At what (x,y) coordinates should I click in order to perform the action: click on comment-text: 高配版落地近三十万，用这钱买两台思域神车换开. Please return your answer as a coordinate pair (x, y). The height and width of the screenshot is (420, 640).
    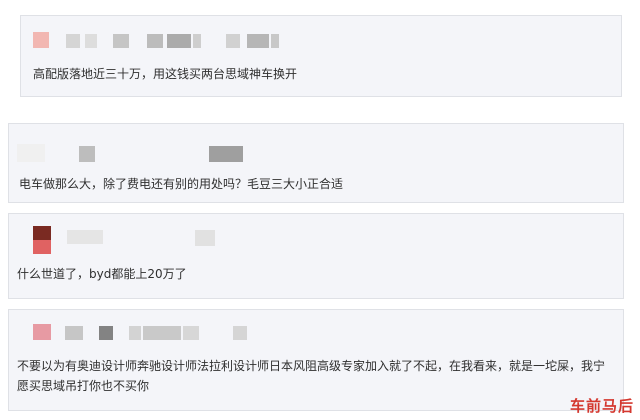
    Looking at the image, I should click on (165, 74).